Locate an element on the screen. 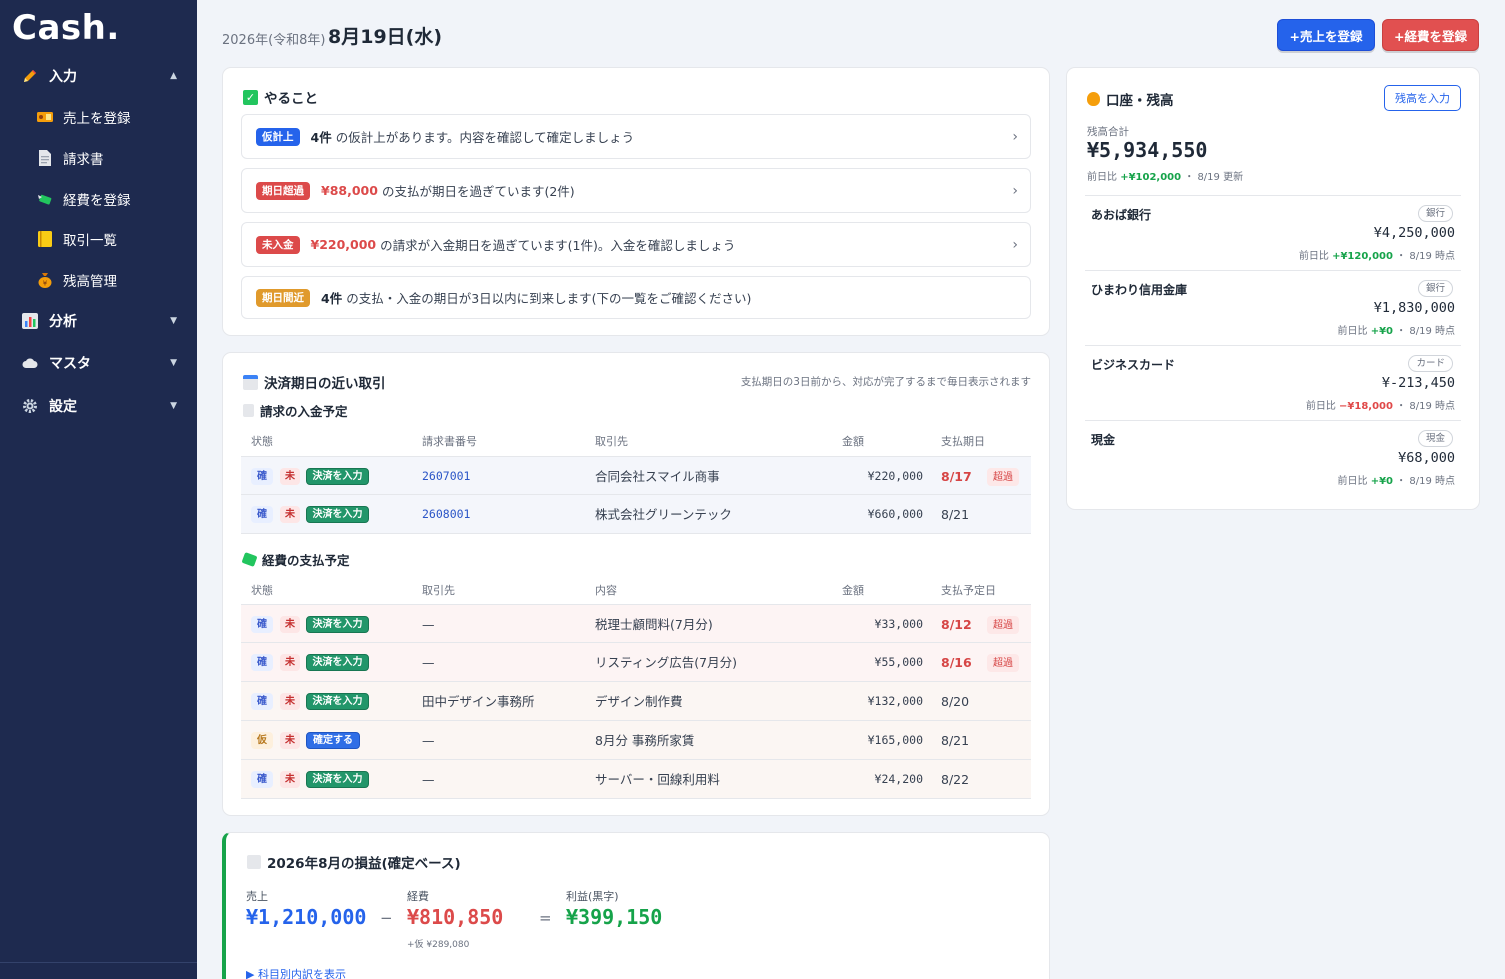 This screenshot has width=1505, height=979. account-row: 現金 現金 ¥68,000 前日比 +¥0 ・ 8/19 時点 is located at coordinates (1273, 457).